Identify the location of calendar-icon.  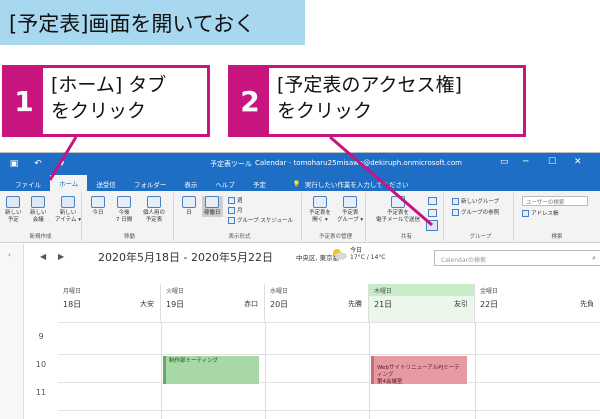
(13, 202).